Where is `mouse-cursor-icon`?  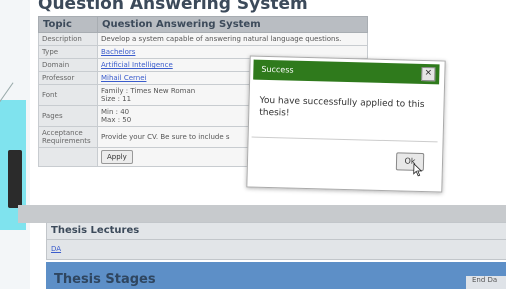 mouse-cursor-icon is located at coordinates (418, 169).